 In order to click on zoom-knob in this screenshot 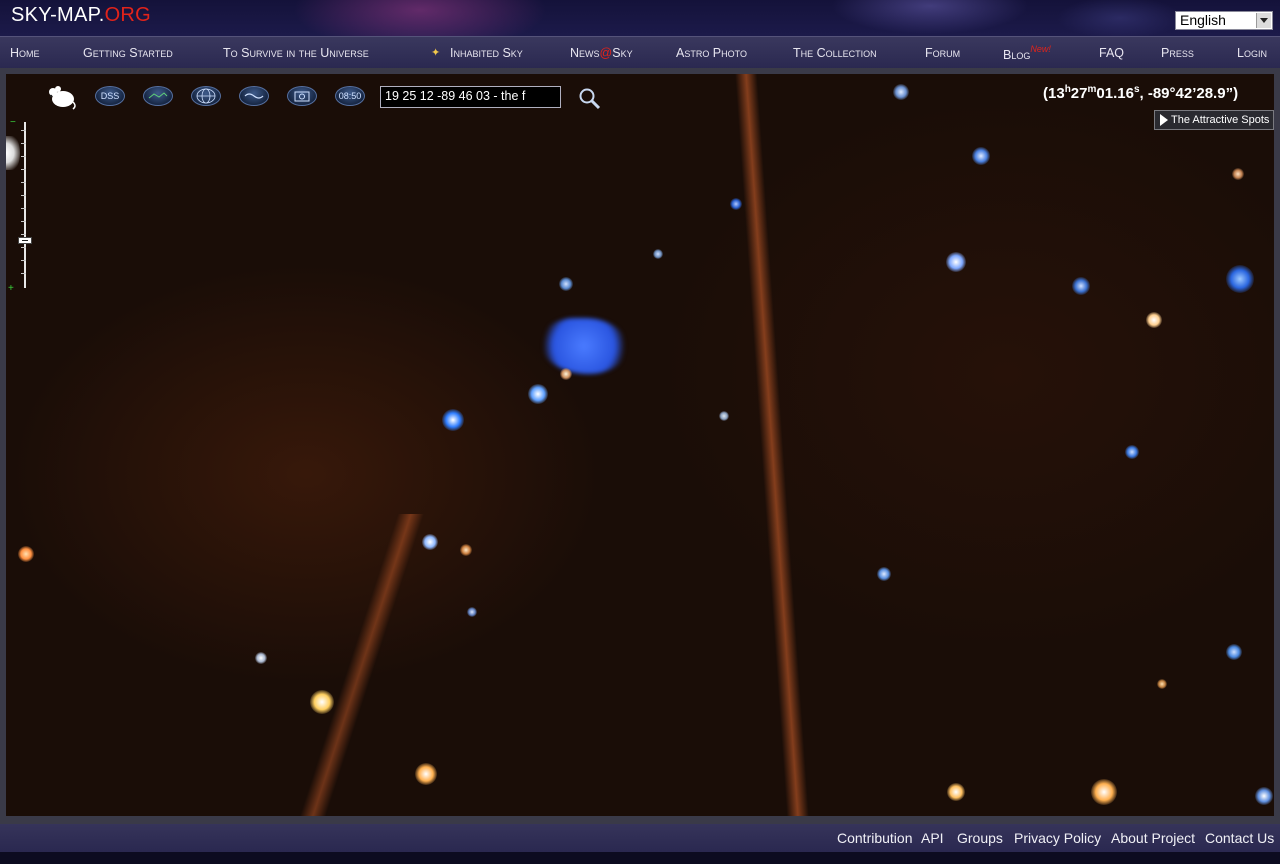, I will do `click(25, 240)`.